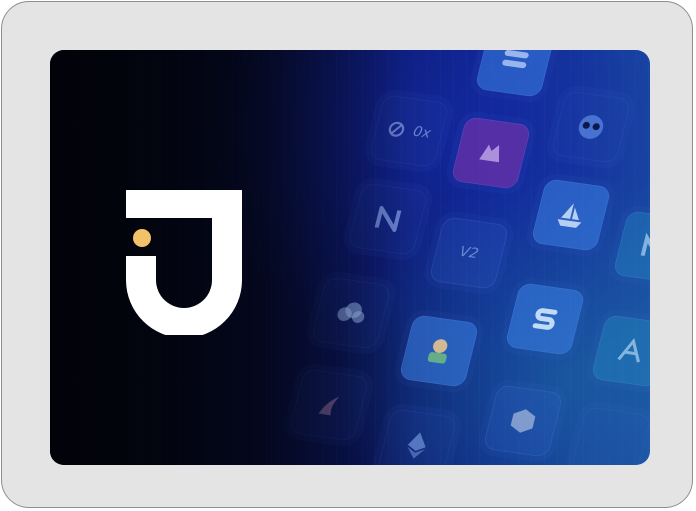 This screenshot has width=696, height=511. Describe the element at coordinates (142, 238) in the screenshot. I see `logo-dot` at that location.